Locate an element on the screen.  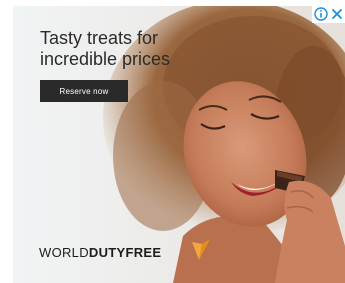
adchoices-bar is located at coordinates (328, 14).